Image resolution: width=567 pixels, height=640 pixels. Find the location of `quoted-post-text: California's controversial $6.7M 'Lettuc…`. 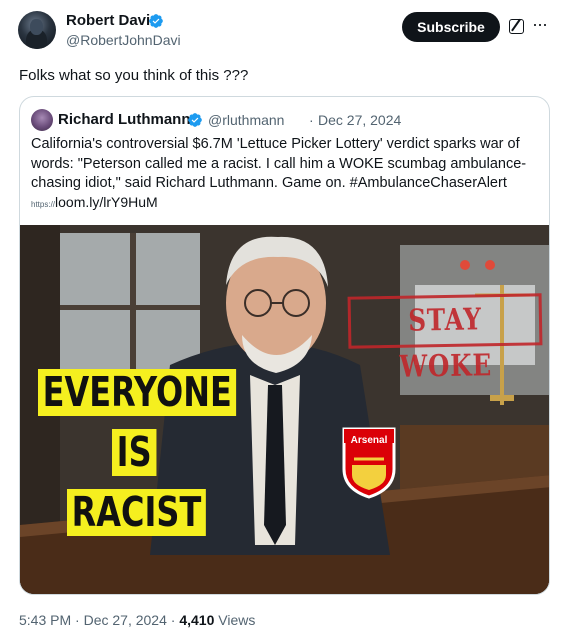

quoted-post-text: California's controversial $6.7M 'Lettuc… is located at coordinates (279, 163).